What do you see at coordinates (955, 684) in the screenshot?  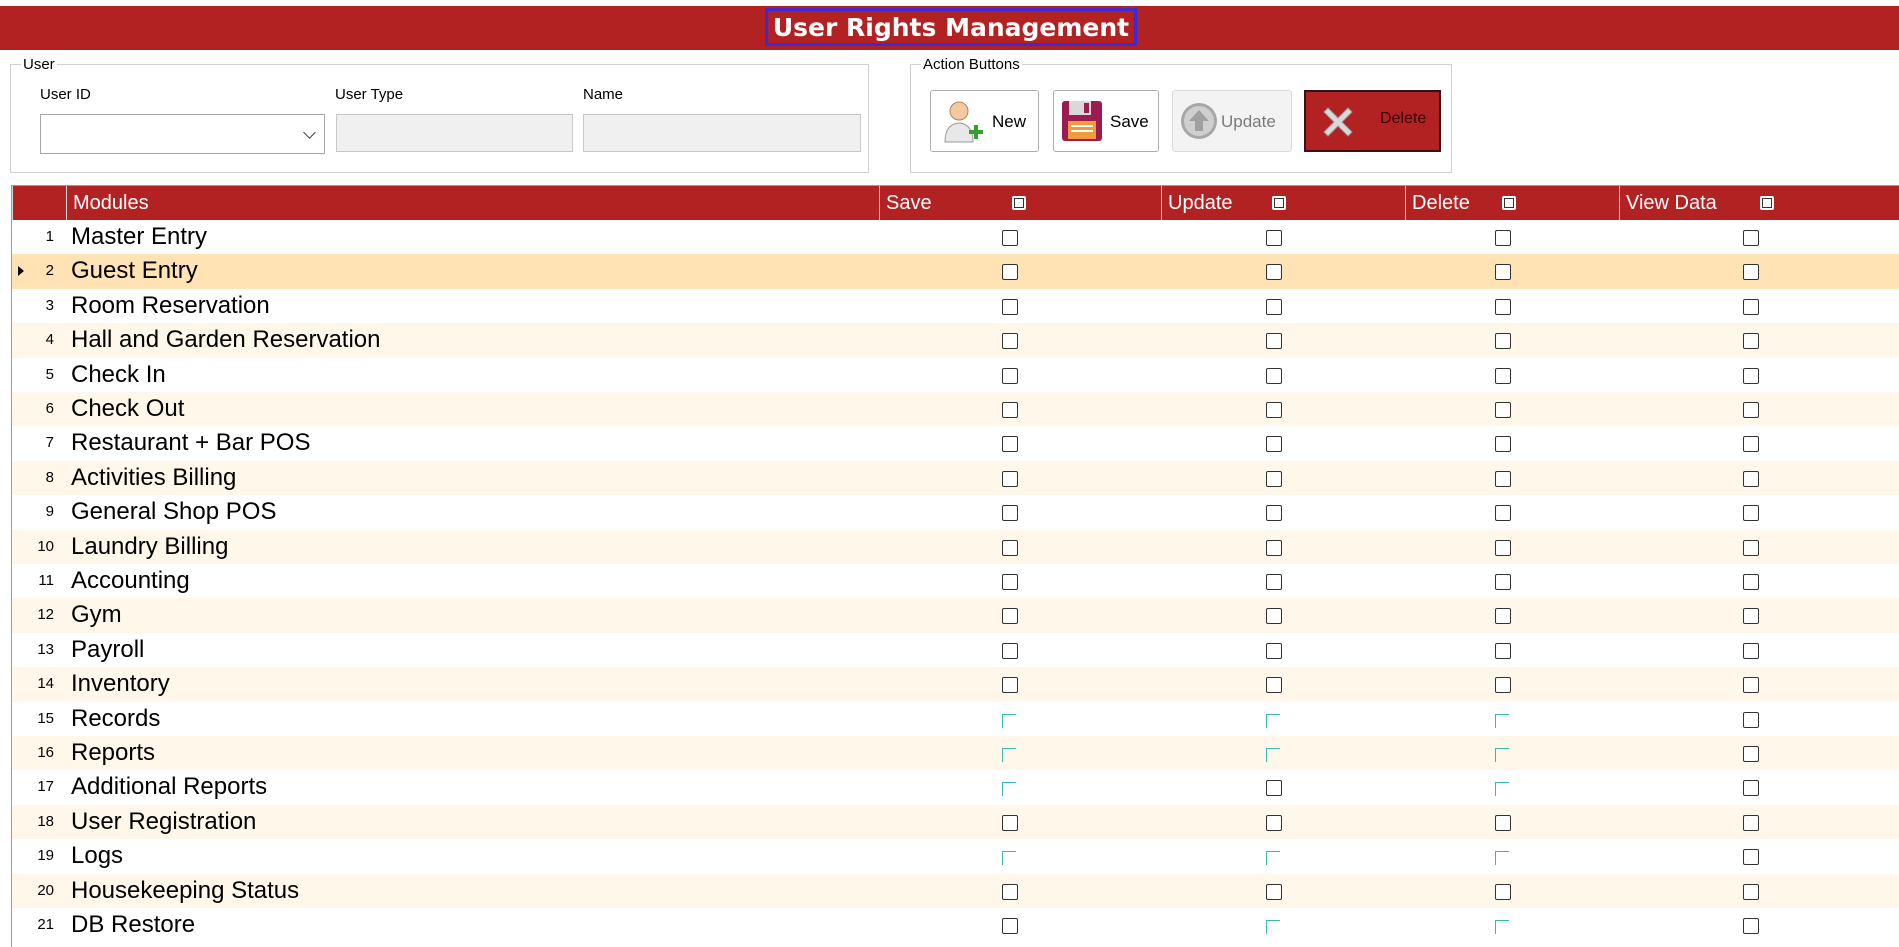 I see `table-row: 14 Inventory` at bounding box center [955, 684].